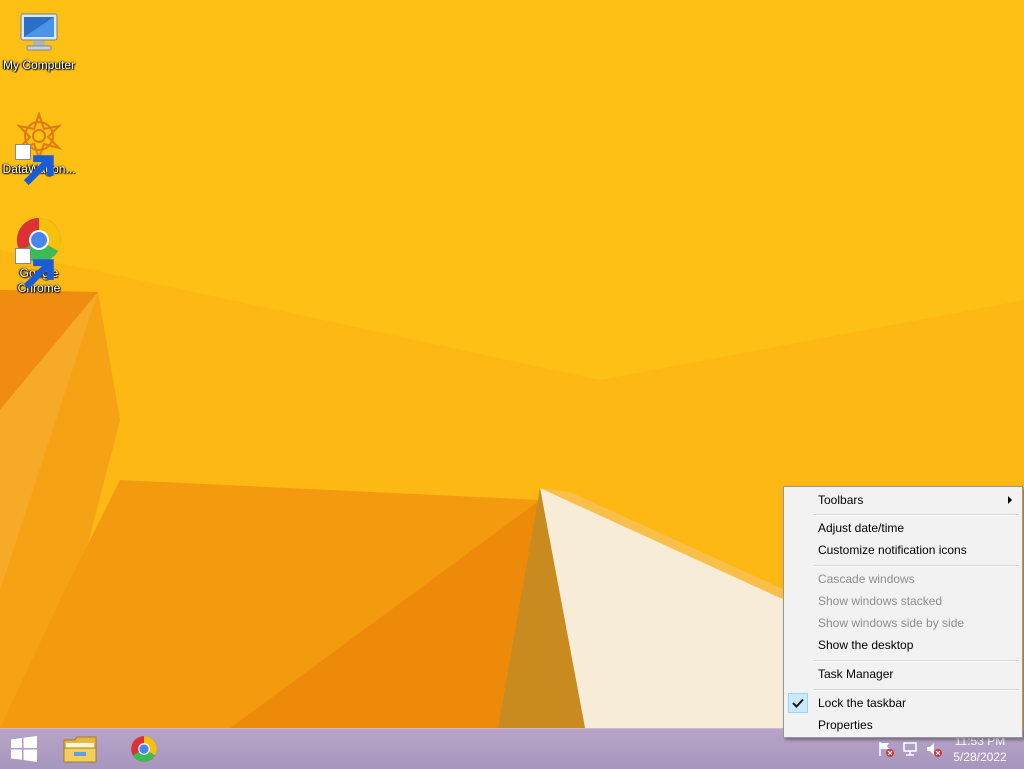 This screenshot has width=1024, height=769. I want to click on menu-item-properties: Properties, so click(903, 725).